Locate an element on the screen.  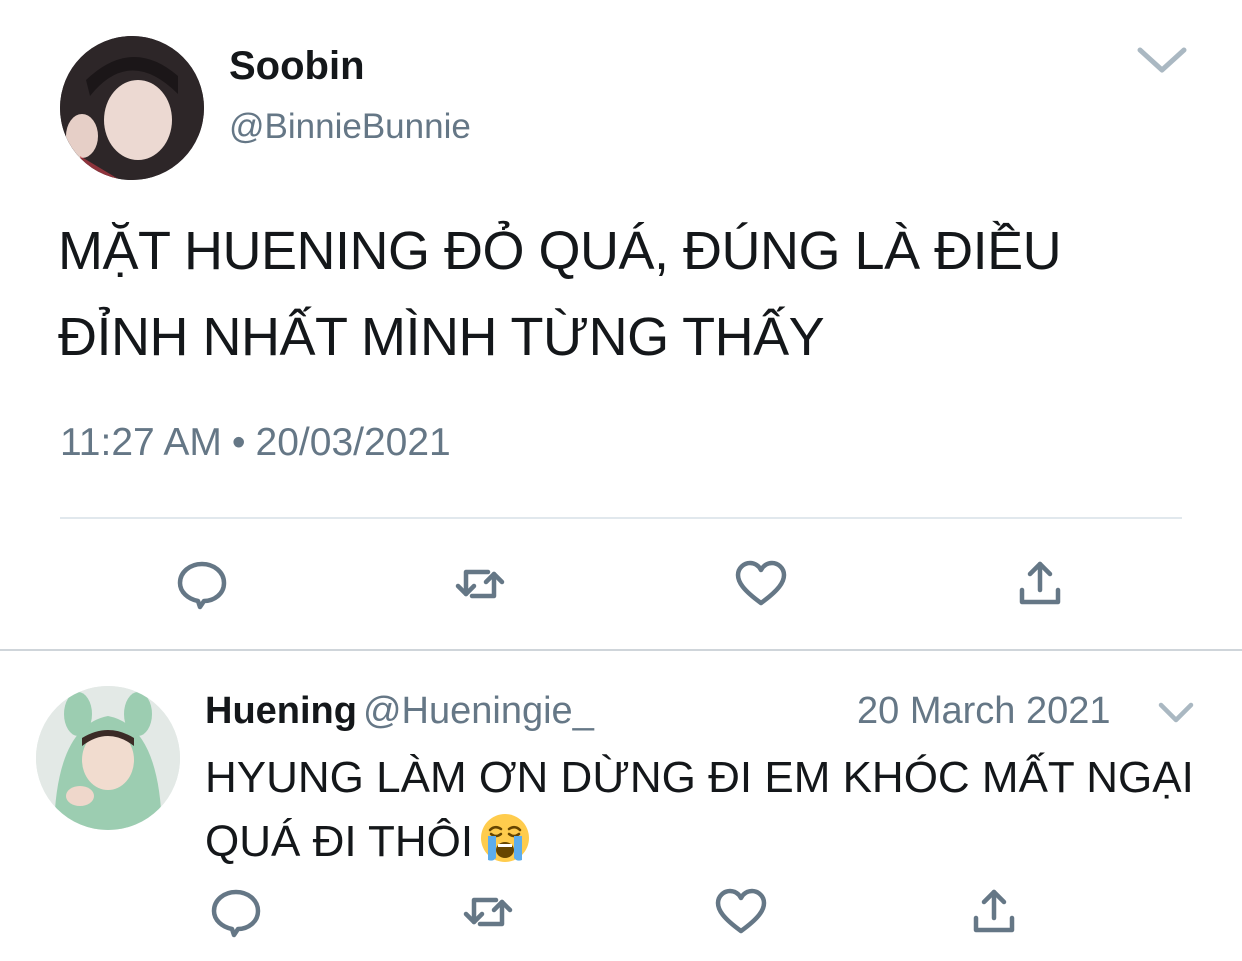
avatar-photo is located at coordinates (132, 108).